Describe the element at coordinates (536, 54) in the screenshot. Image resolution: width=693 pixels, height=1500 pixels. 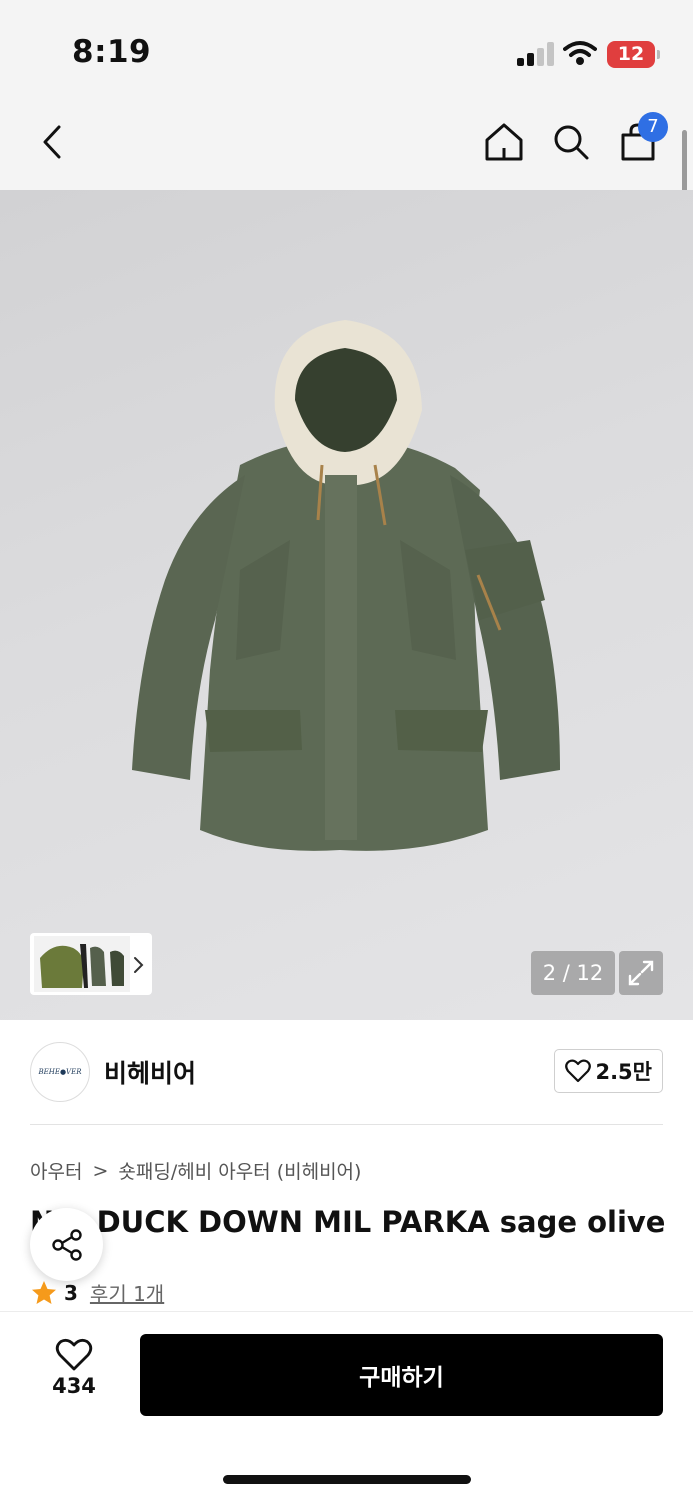
I see `cellular-signal-icon` at that location.